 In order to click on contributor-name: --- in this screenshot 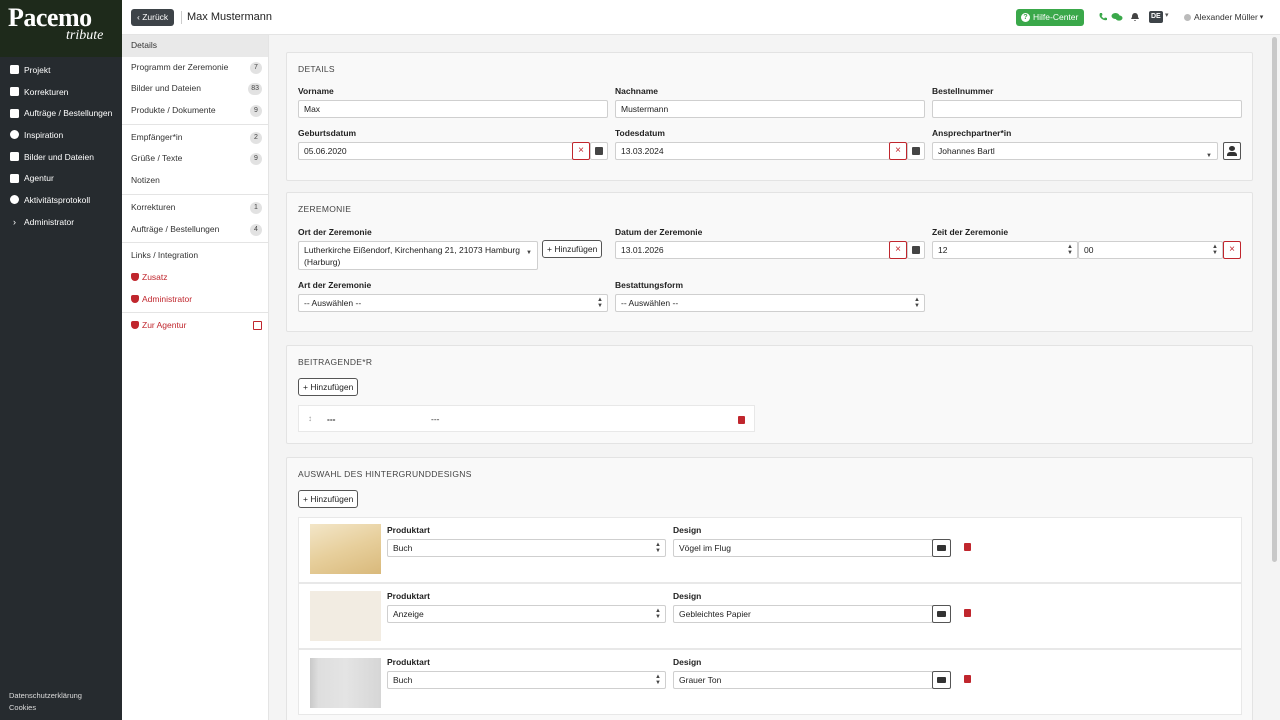, I will do `click(331, 419)`.